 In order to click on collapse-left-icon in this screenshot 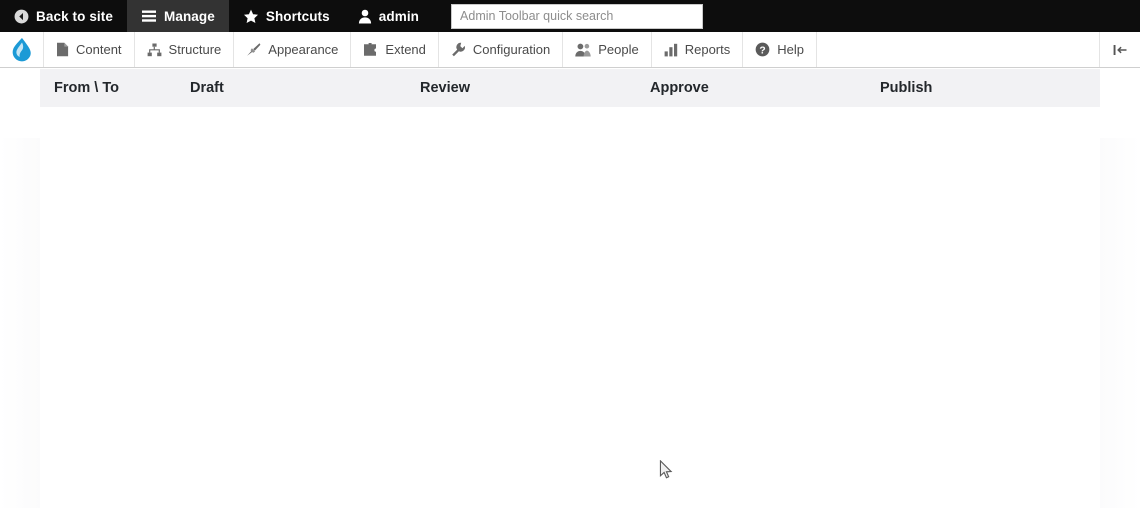, I will do `click(1120, 49)`.